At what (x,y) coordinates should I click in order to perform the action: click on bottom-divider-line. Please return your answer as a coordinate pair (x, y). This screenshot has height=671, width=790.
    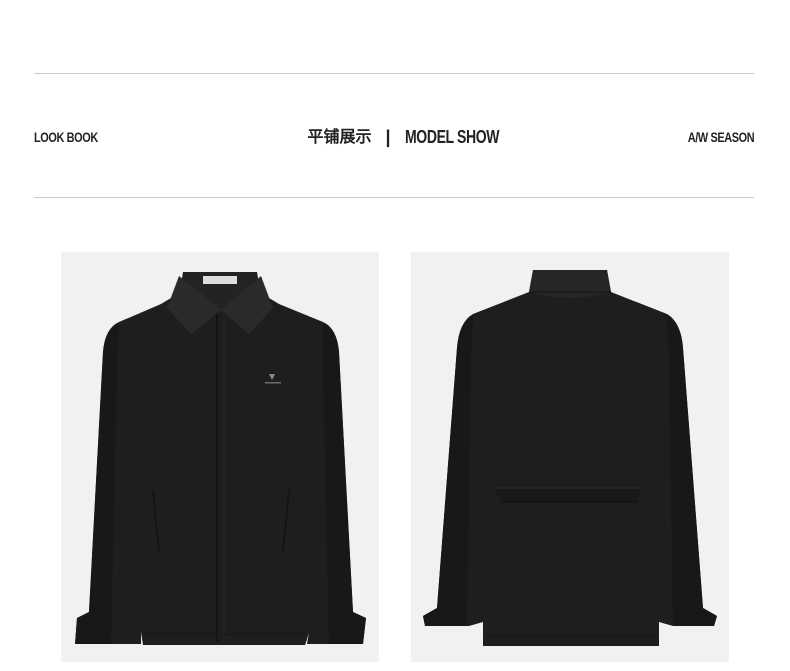
    Looking at the image, I should click on (394, 197).